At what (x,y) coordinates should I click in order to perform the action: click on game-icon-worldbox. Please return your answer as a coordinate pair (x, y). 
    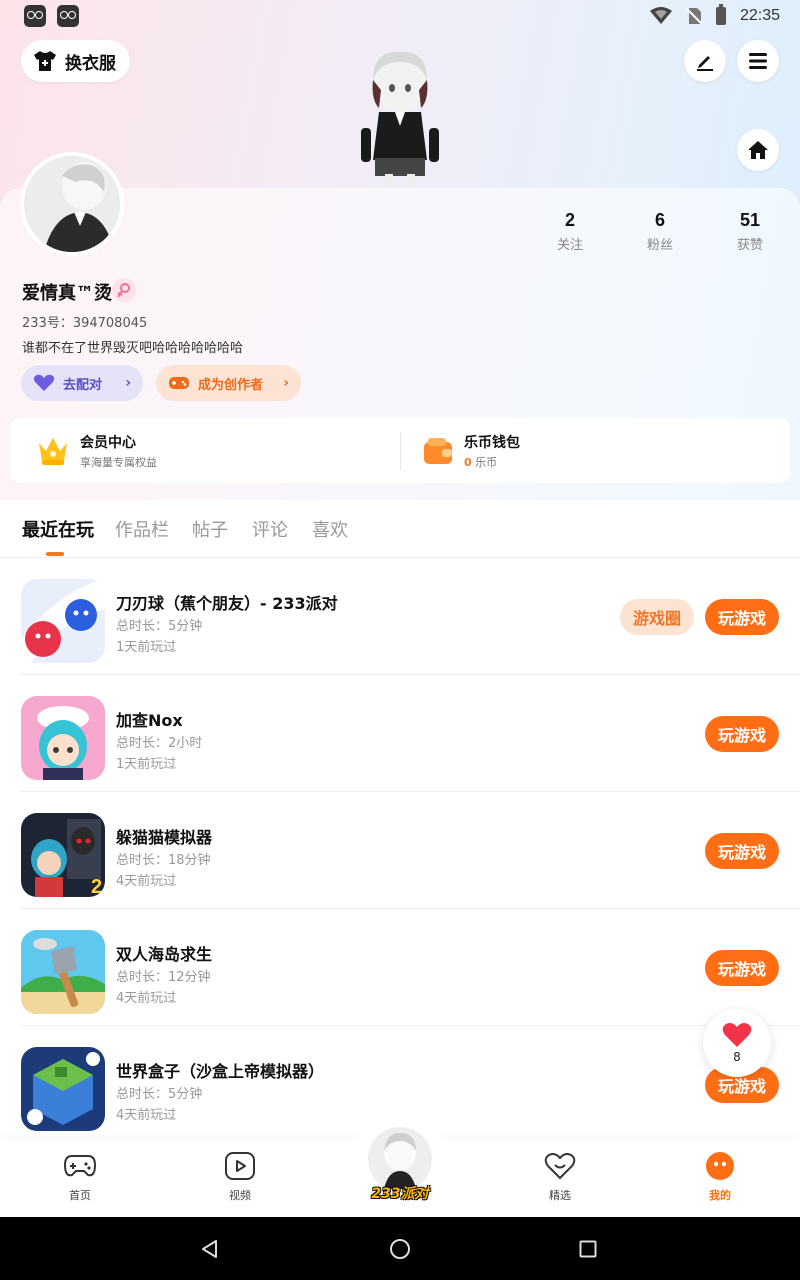
    Looking at the image, I should click on (63, 1089).